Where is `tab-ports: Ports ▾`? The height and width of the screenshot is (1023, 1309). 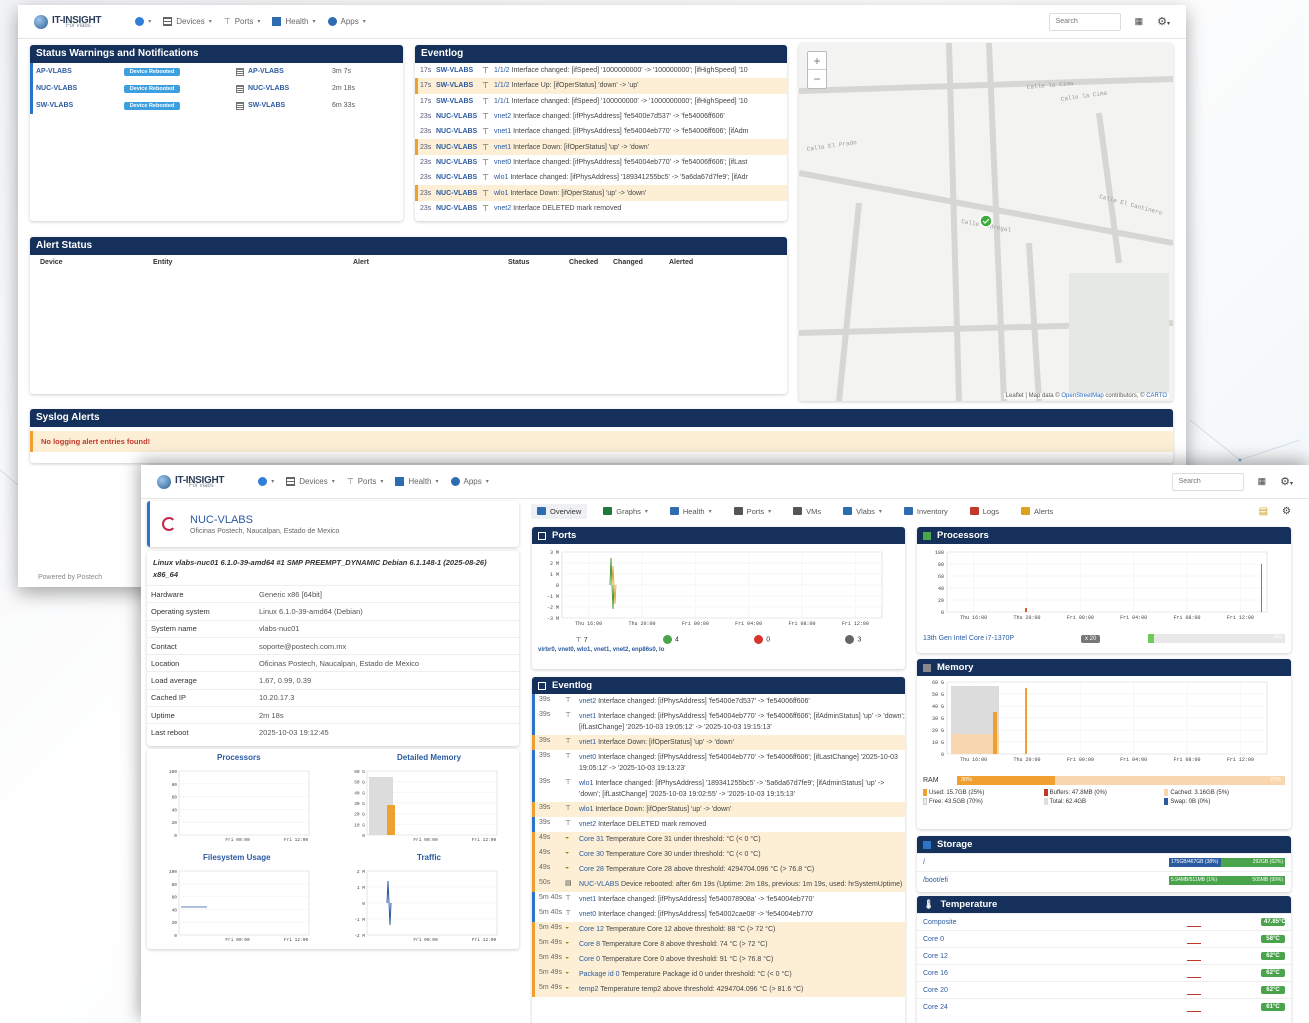
tab-ports: Ports ▾ is located at coordinates (753, 511).